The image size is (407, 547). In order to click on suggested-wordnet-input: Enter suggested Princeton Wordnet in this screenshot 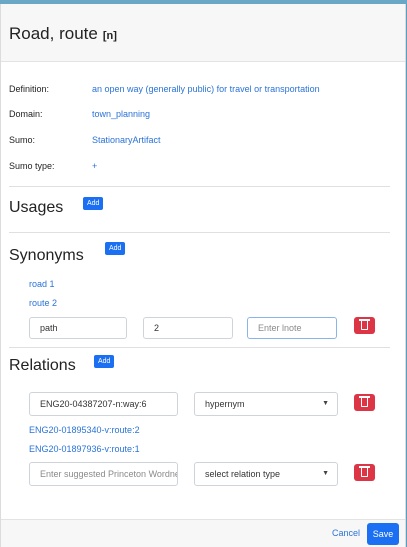, I will do `click(103, 474)`.